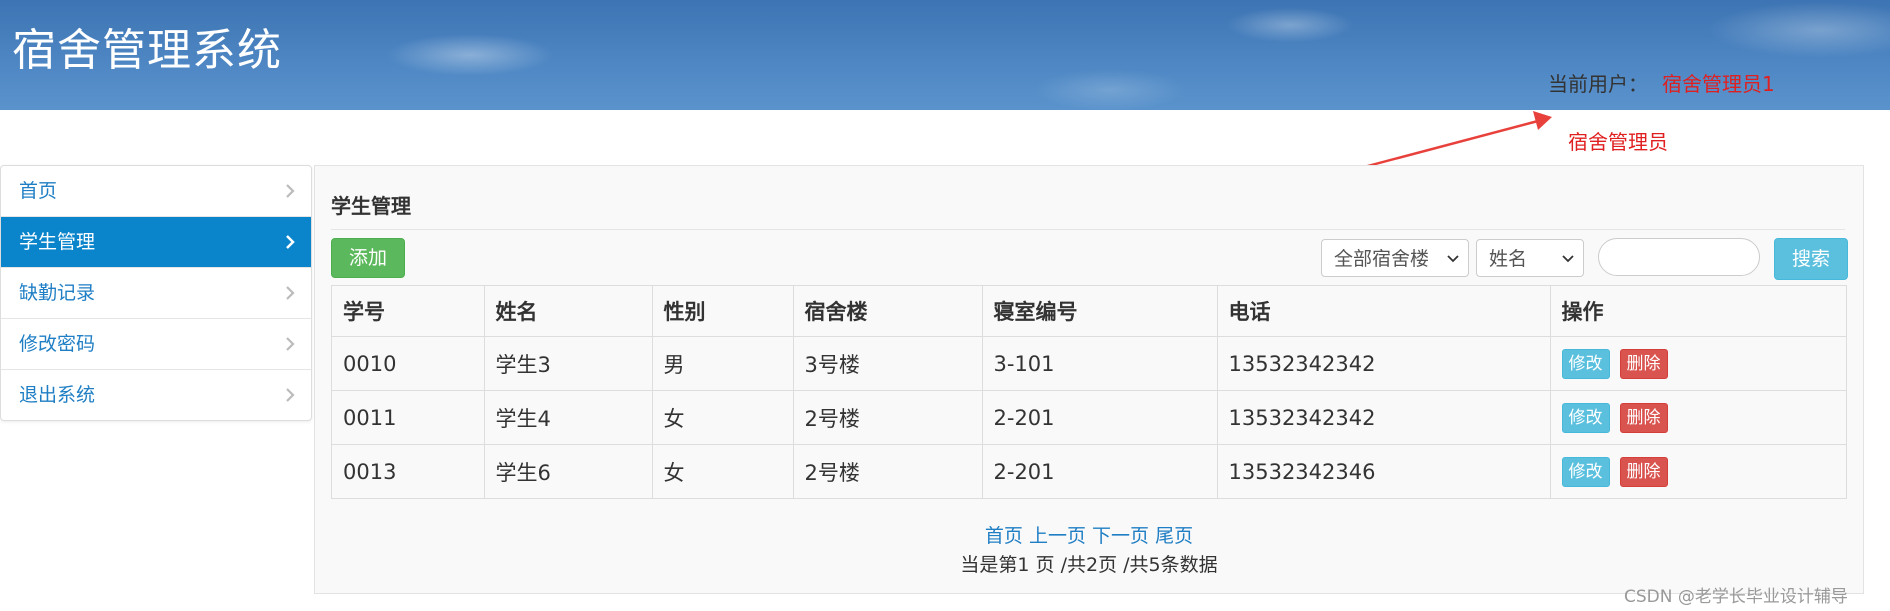 This screenshot has height=611, width=1890. I want to click on watermark: CSDN @老学长毕业设计辅导, so click(1736, 597).